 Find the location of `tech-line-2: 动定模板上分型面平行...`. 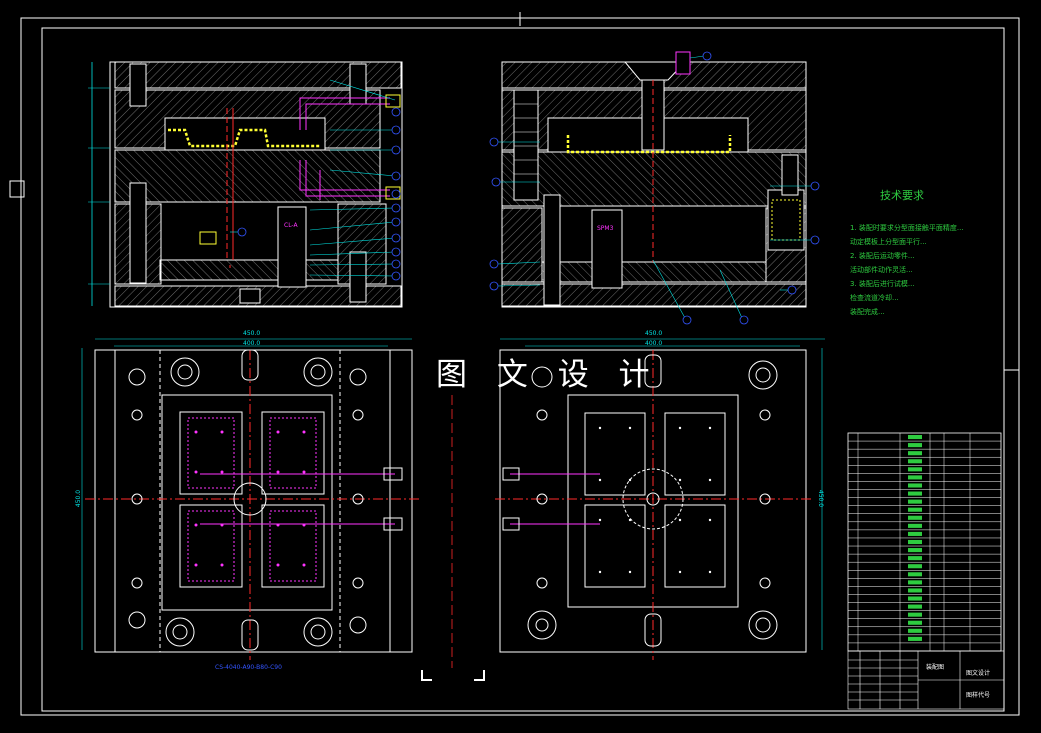

tech-line-2: 动定模板上分型面平行... is located at coordinates (888, 242).